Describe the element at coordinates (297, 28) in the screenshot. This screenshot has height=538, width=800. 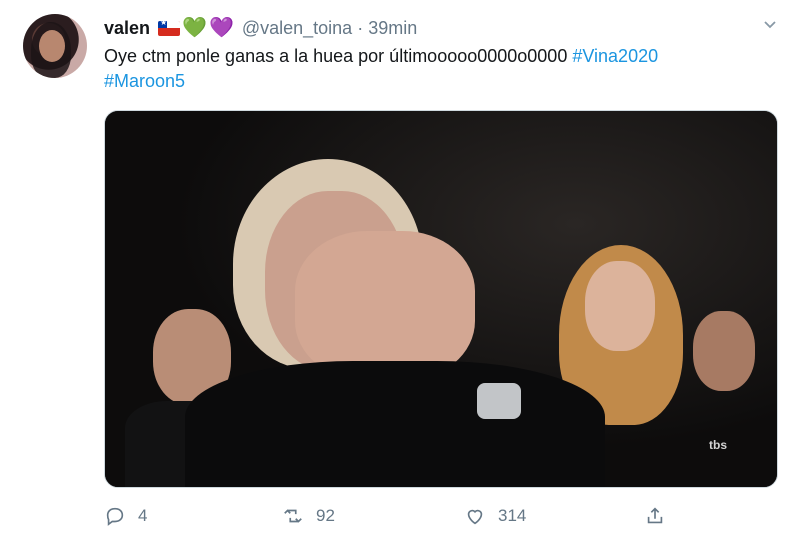
I see `user-handle: @valen_toina` at that location.